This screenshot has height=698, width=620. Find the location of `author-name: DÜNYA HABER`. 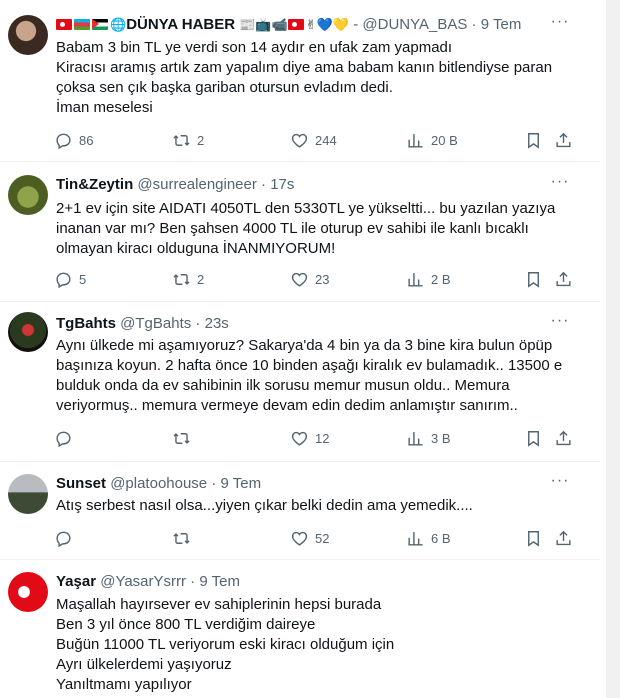

author-name: DÜNYA HABER is located at coordinates (180, 24).